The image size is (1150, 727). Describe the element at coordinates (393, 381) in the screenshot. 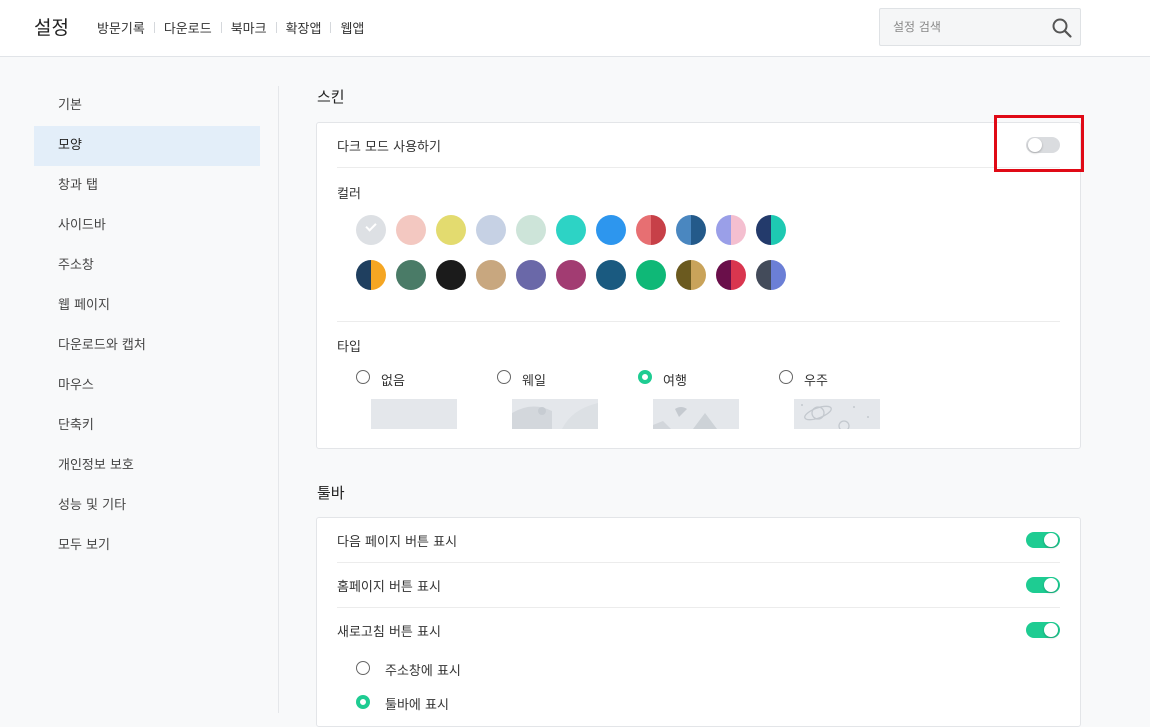

I see `type-label-none: 없음` at that location.